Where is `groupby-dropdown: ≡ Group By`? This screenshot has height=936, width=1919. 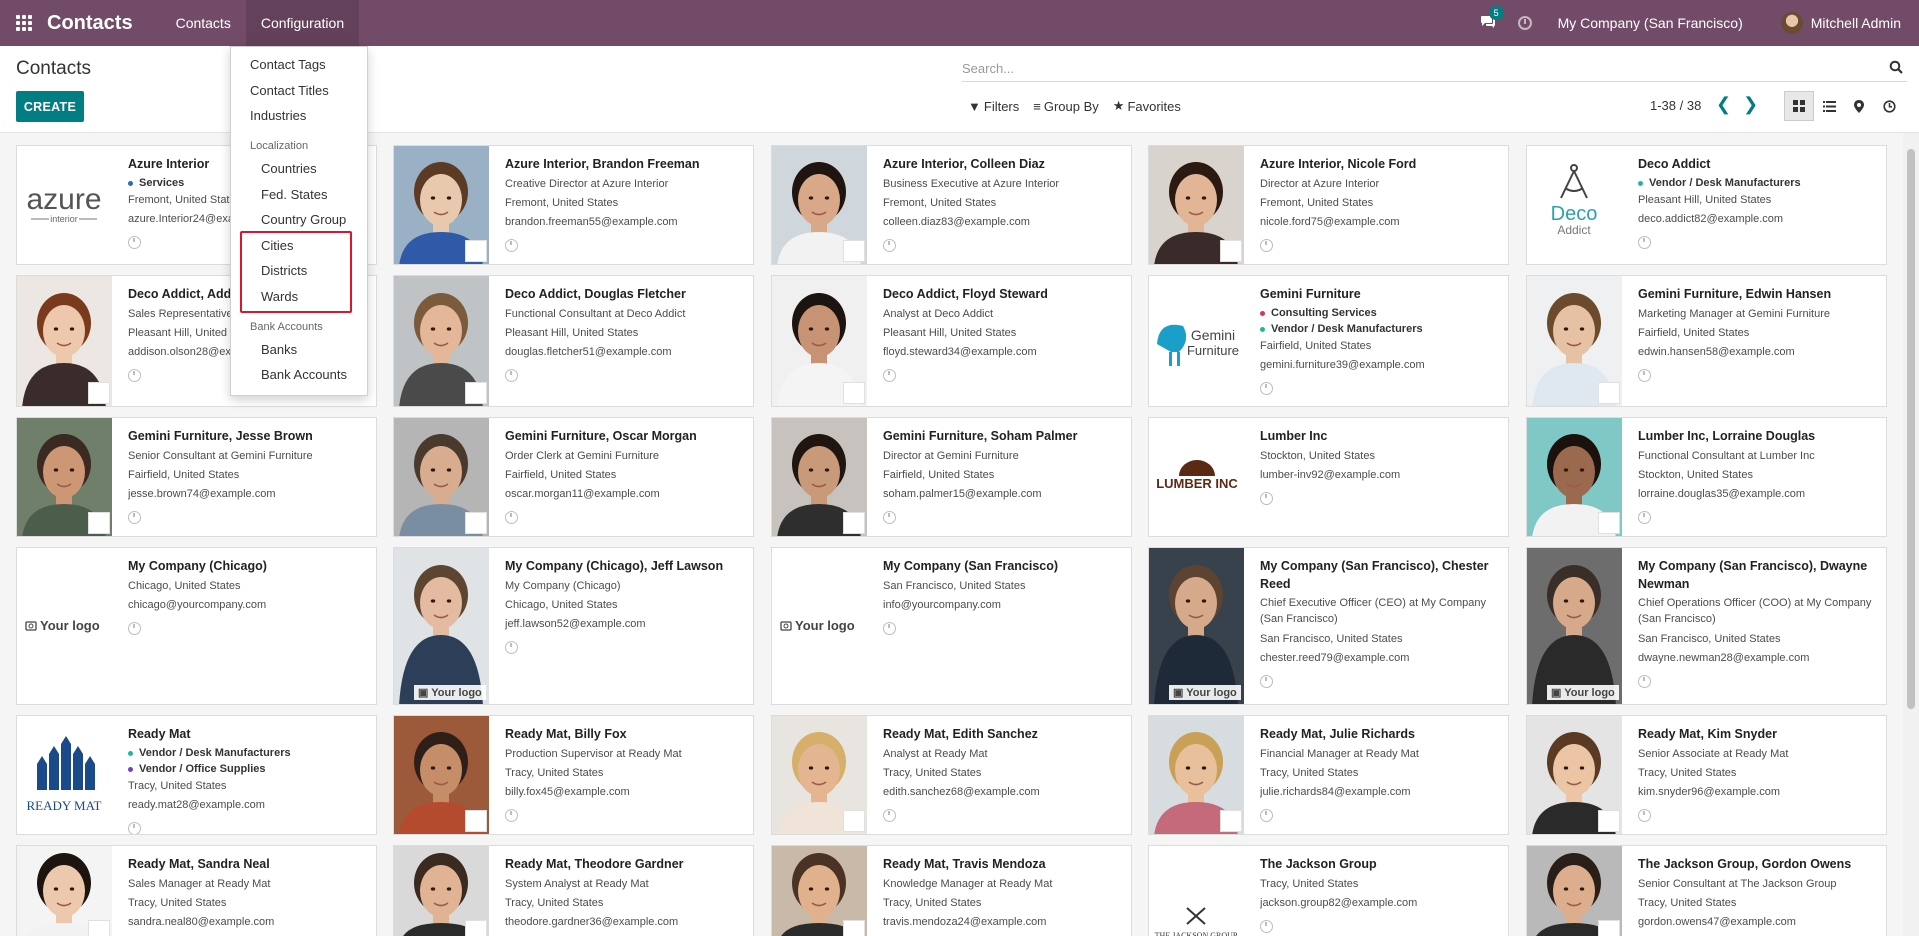
groupby-dropdown: ≡ Group By is located at coordinates (1066, 106).